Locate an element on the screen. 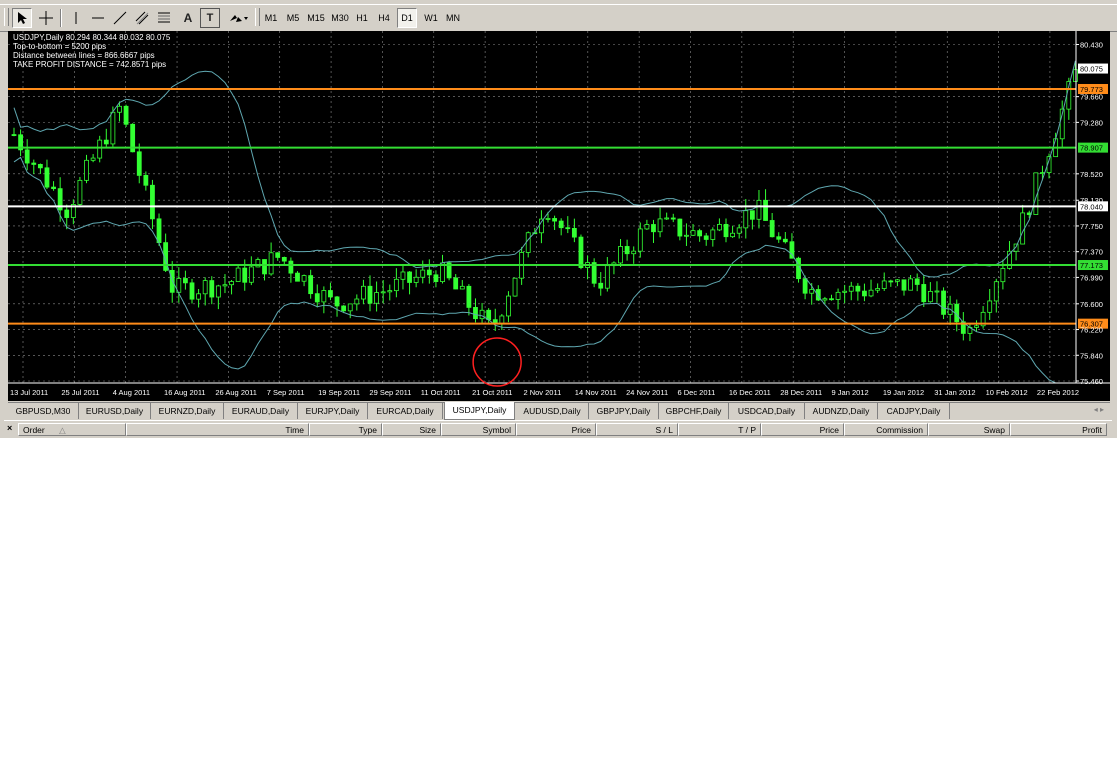  date-axis-label: 21 Oct 2011 is located at coordinates (492, 392).